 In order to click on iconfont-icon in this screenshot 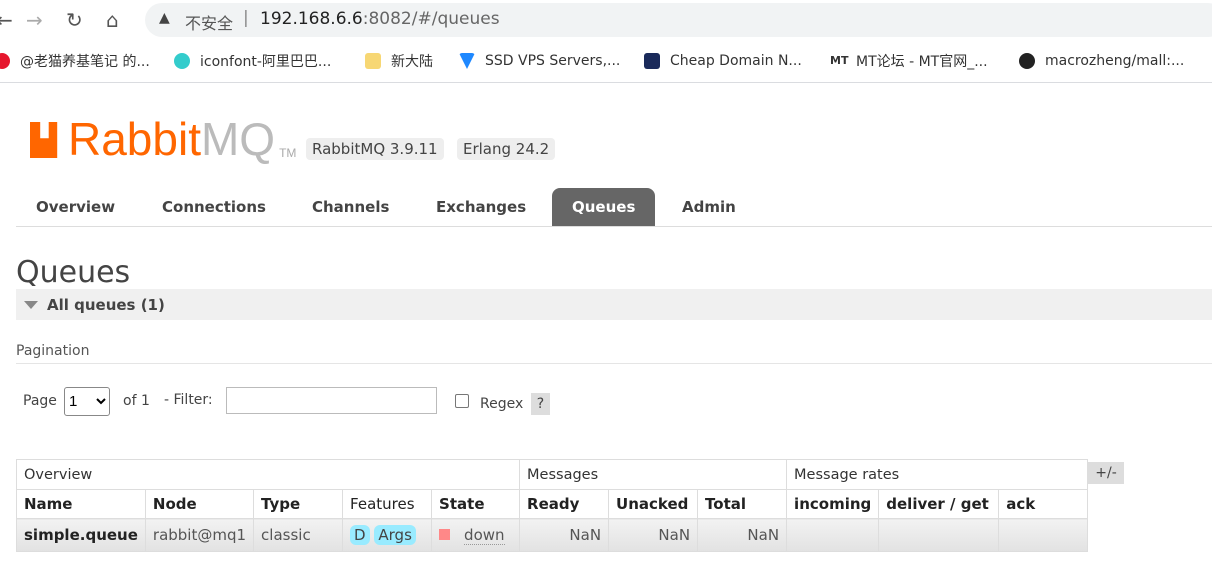, I will do `click(182, 61)`.